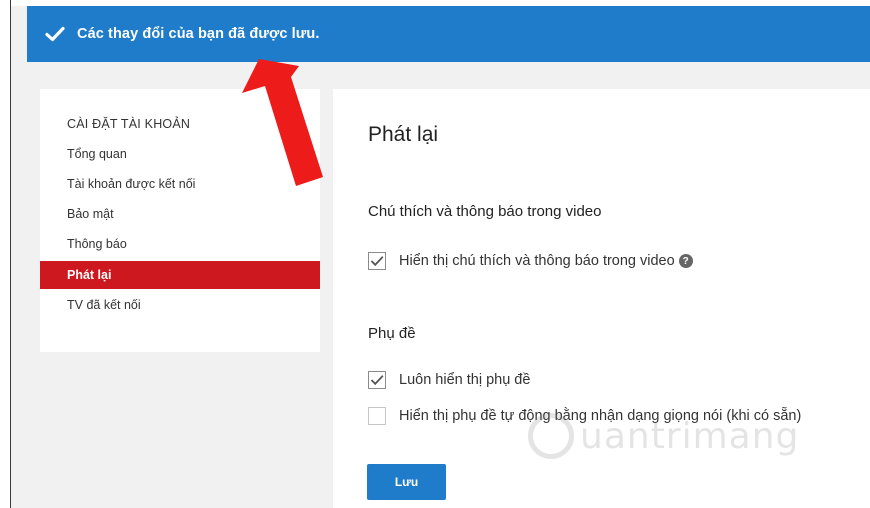  What do you see at coordinates (5, 254) in the screenshot?
I see `window-frame-left` at bounding box center [5, 254].